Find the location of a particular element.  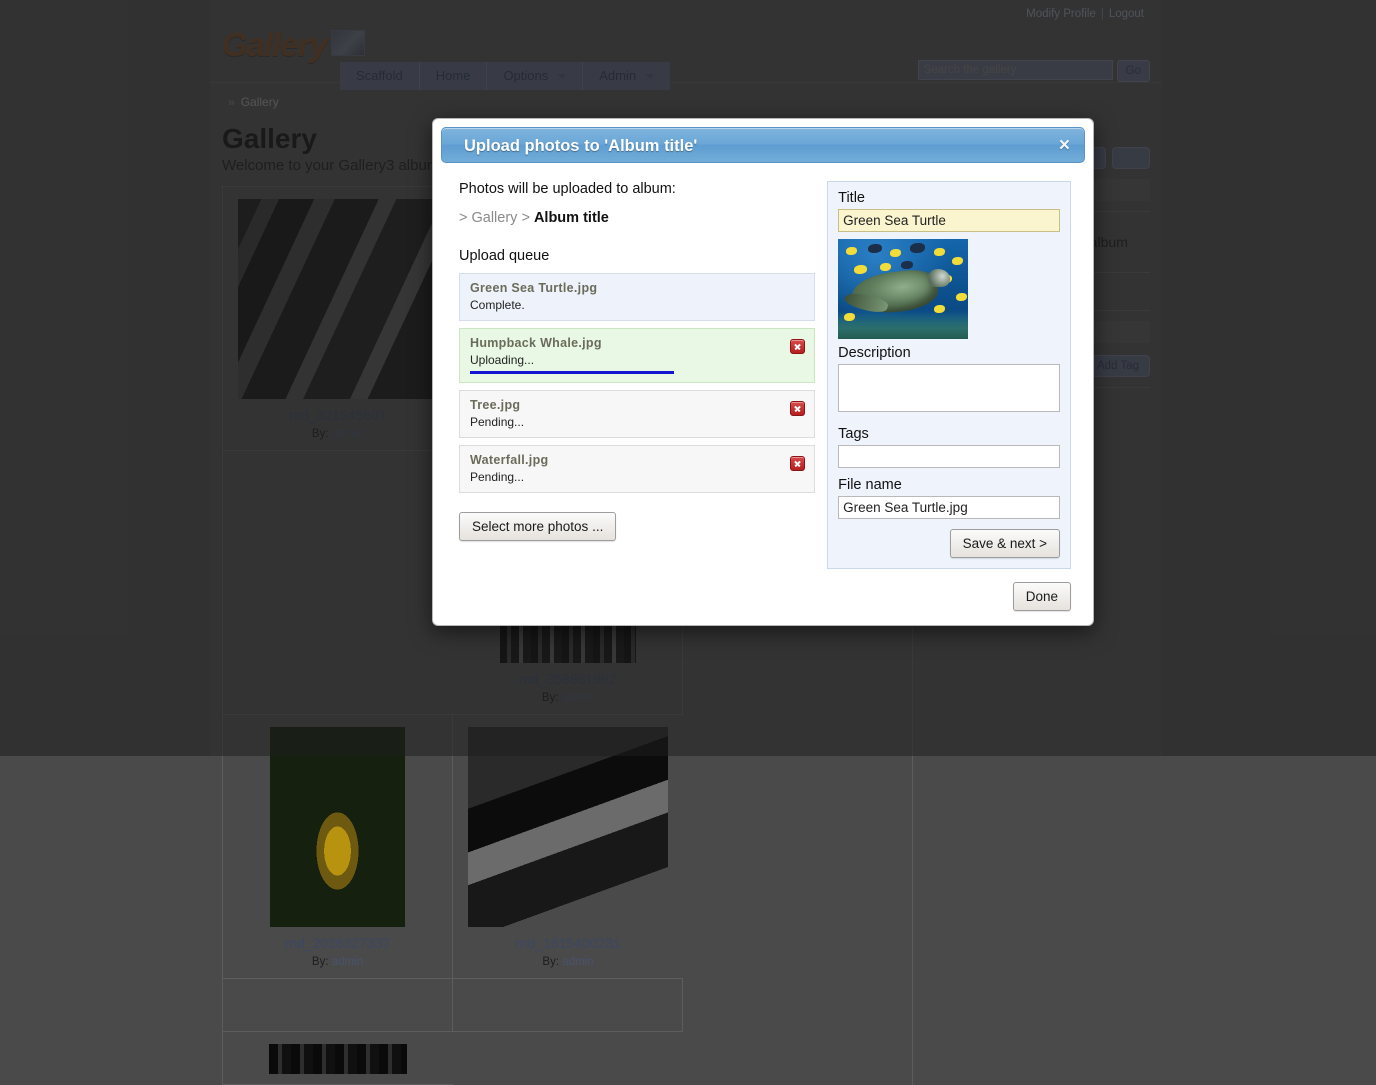

nav-item-admin: Admin is located at coordinates (626, 76).